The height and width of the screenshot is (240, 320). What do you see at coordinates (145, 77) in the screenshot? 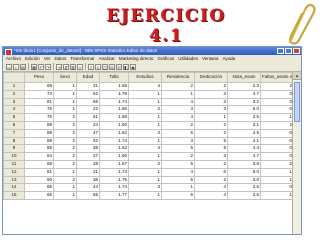
I see `column-header: Estudios` at bounding box center [145, 77].